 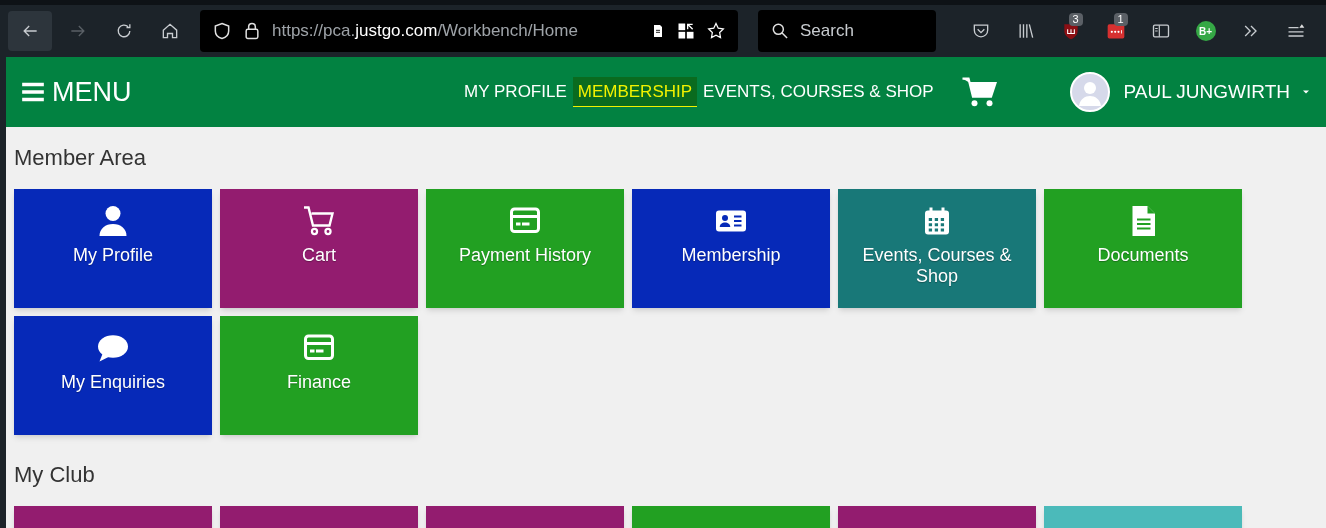 I want to click on avatar-icon, so click(x=1089, y=92).